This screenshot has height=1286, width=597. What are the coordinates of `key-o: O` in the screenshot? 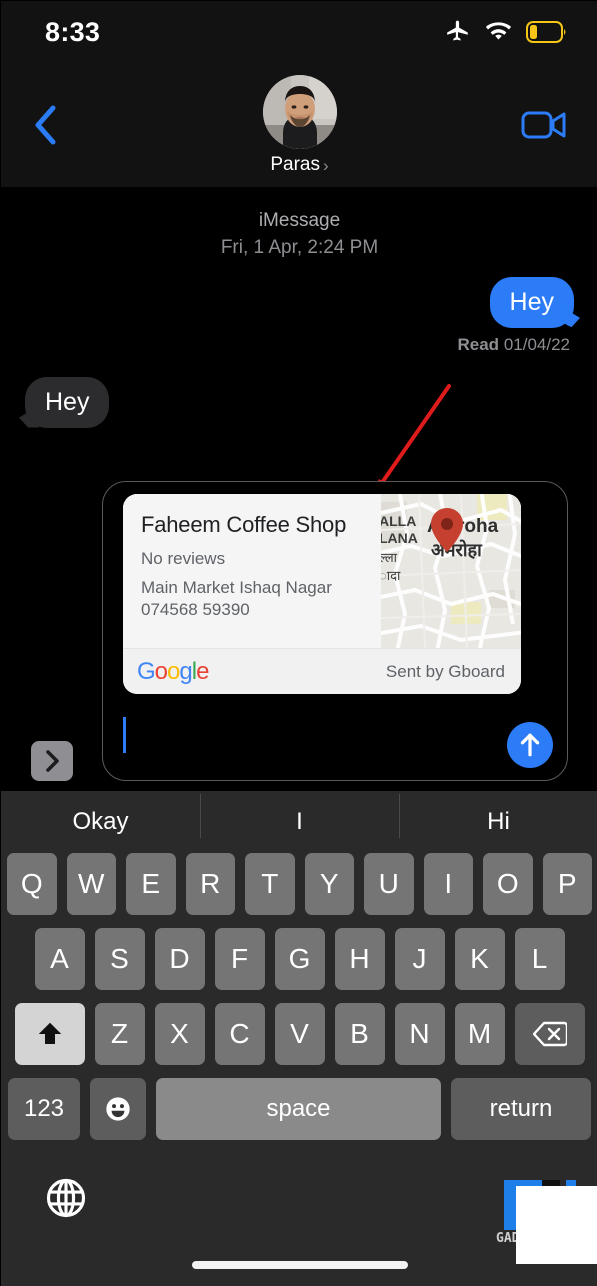 It's located at (508, 884).